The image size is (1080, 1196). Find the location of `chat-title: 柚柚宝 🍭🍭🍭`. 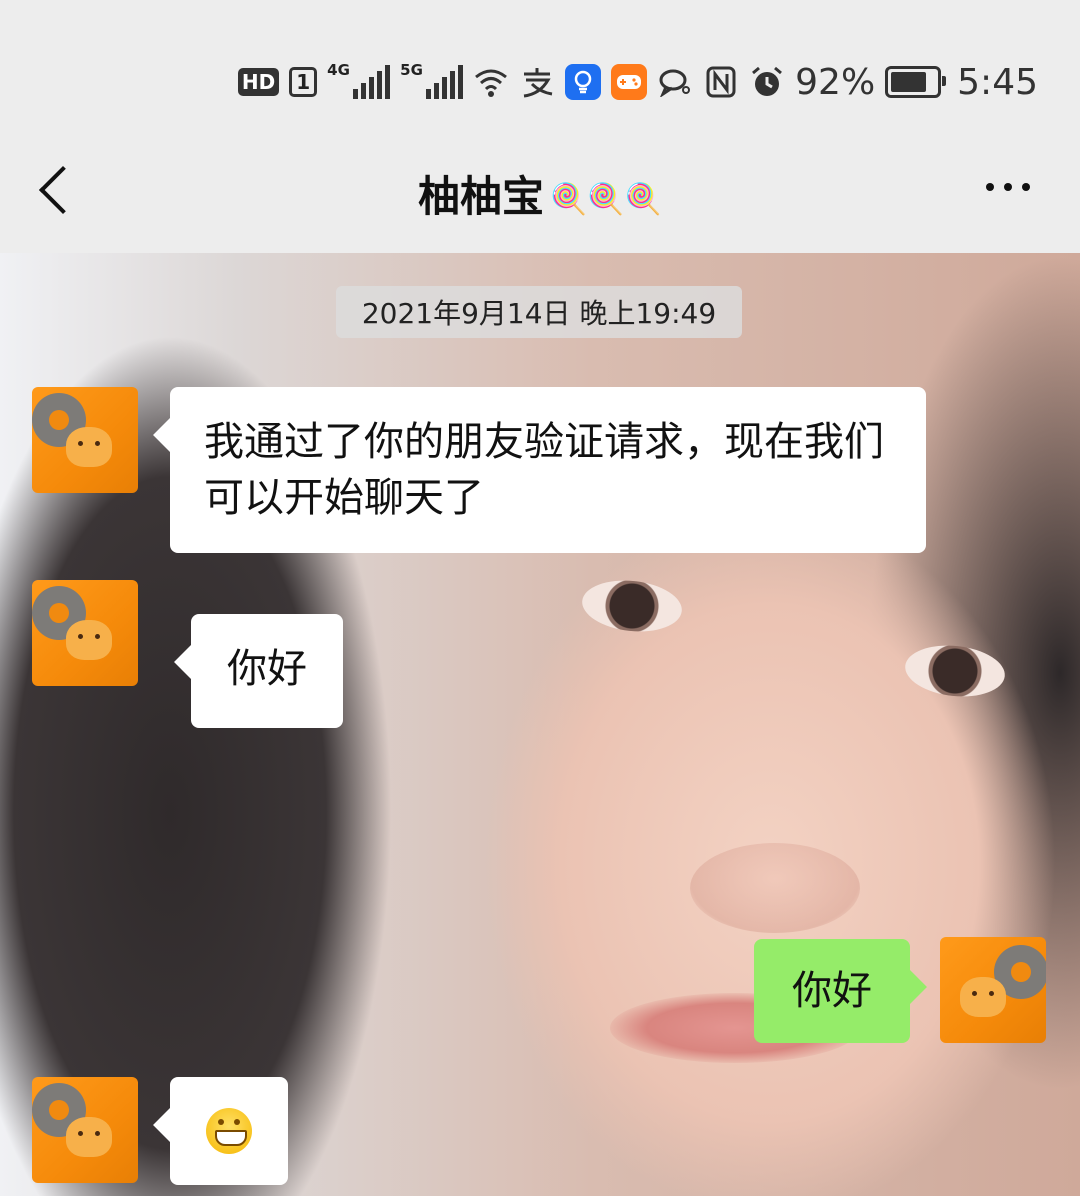

chat-title: 柚柚宝 🍭🍭🍭 is located at coordinates (540, 193).